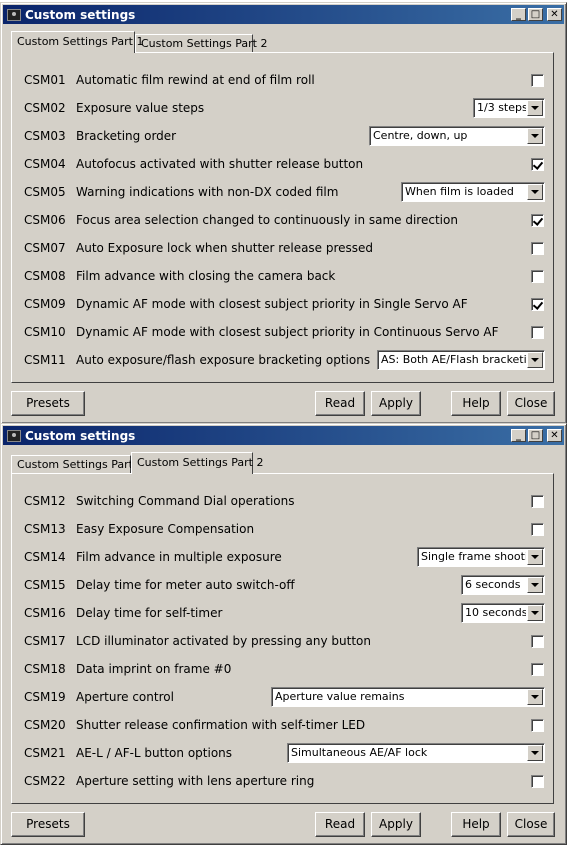 This screenshot has height=856, width=577. I want to click on csm16-select: 10 seconds, so click(503, 613).